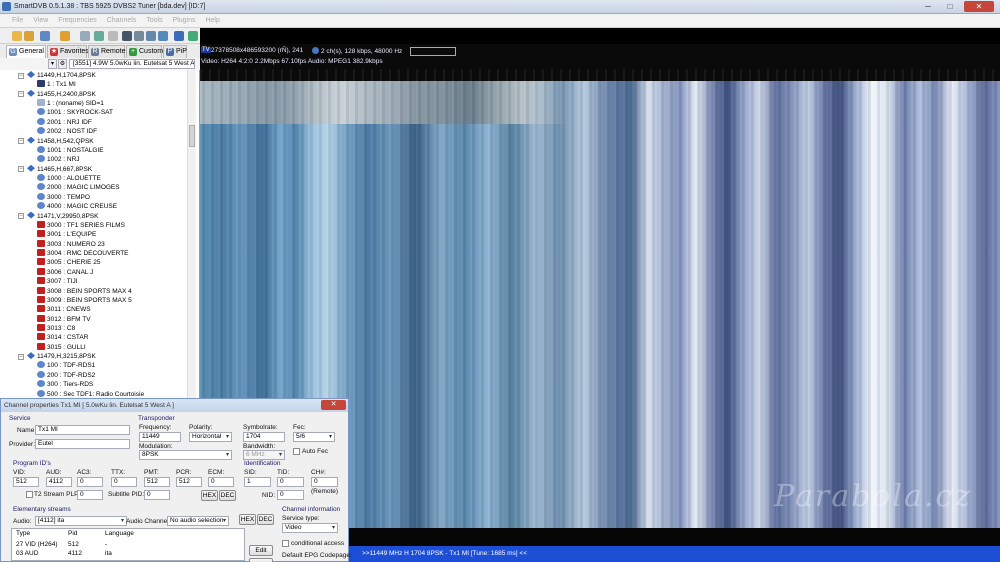  What do you see at coordinates (62, 337) in the screenshot?
I see `channel-node: 3014 : CSTAR` at bounding box center [62, 337].